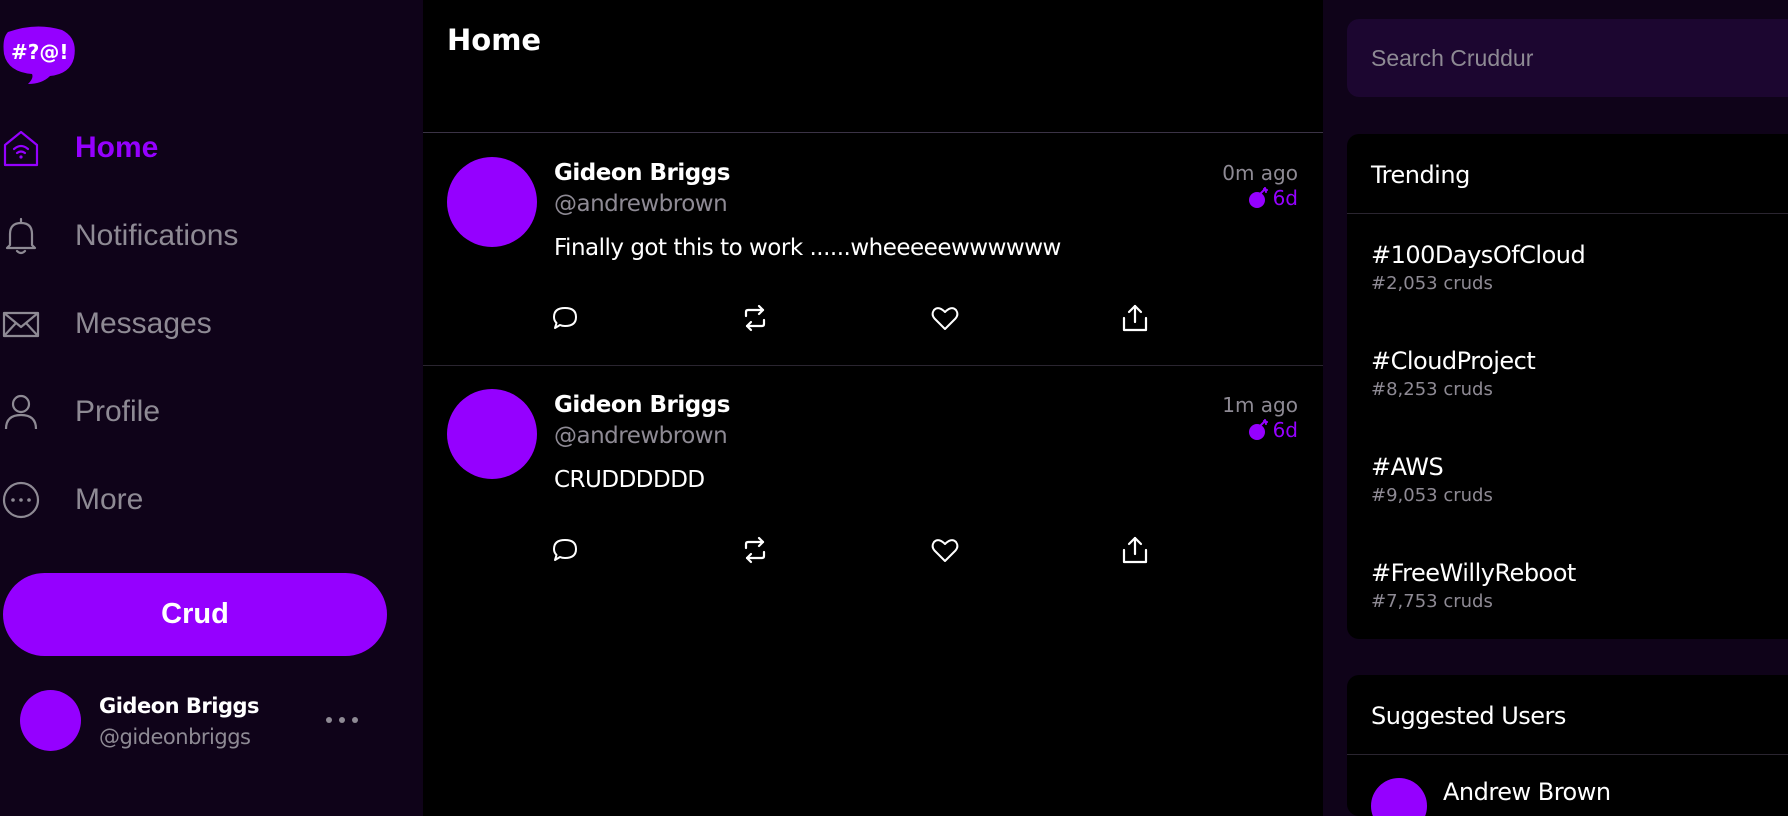 This screenshot has width=1788, height=816. What do you see at coordinates (21, 500) in the screenshot?
I see `more-circle-icon` at bounding box center [21, 500].